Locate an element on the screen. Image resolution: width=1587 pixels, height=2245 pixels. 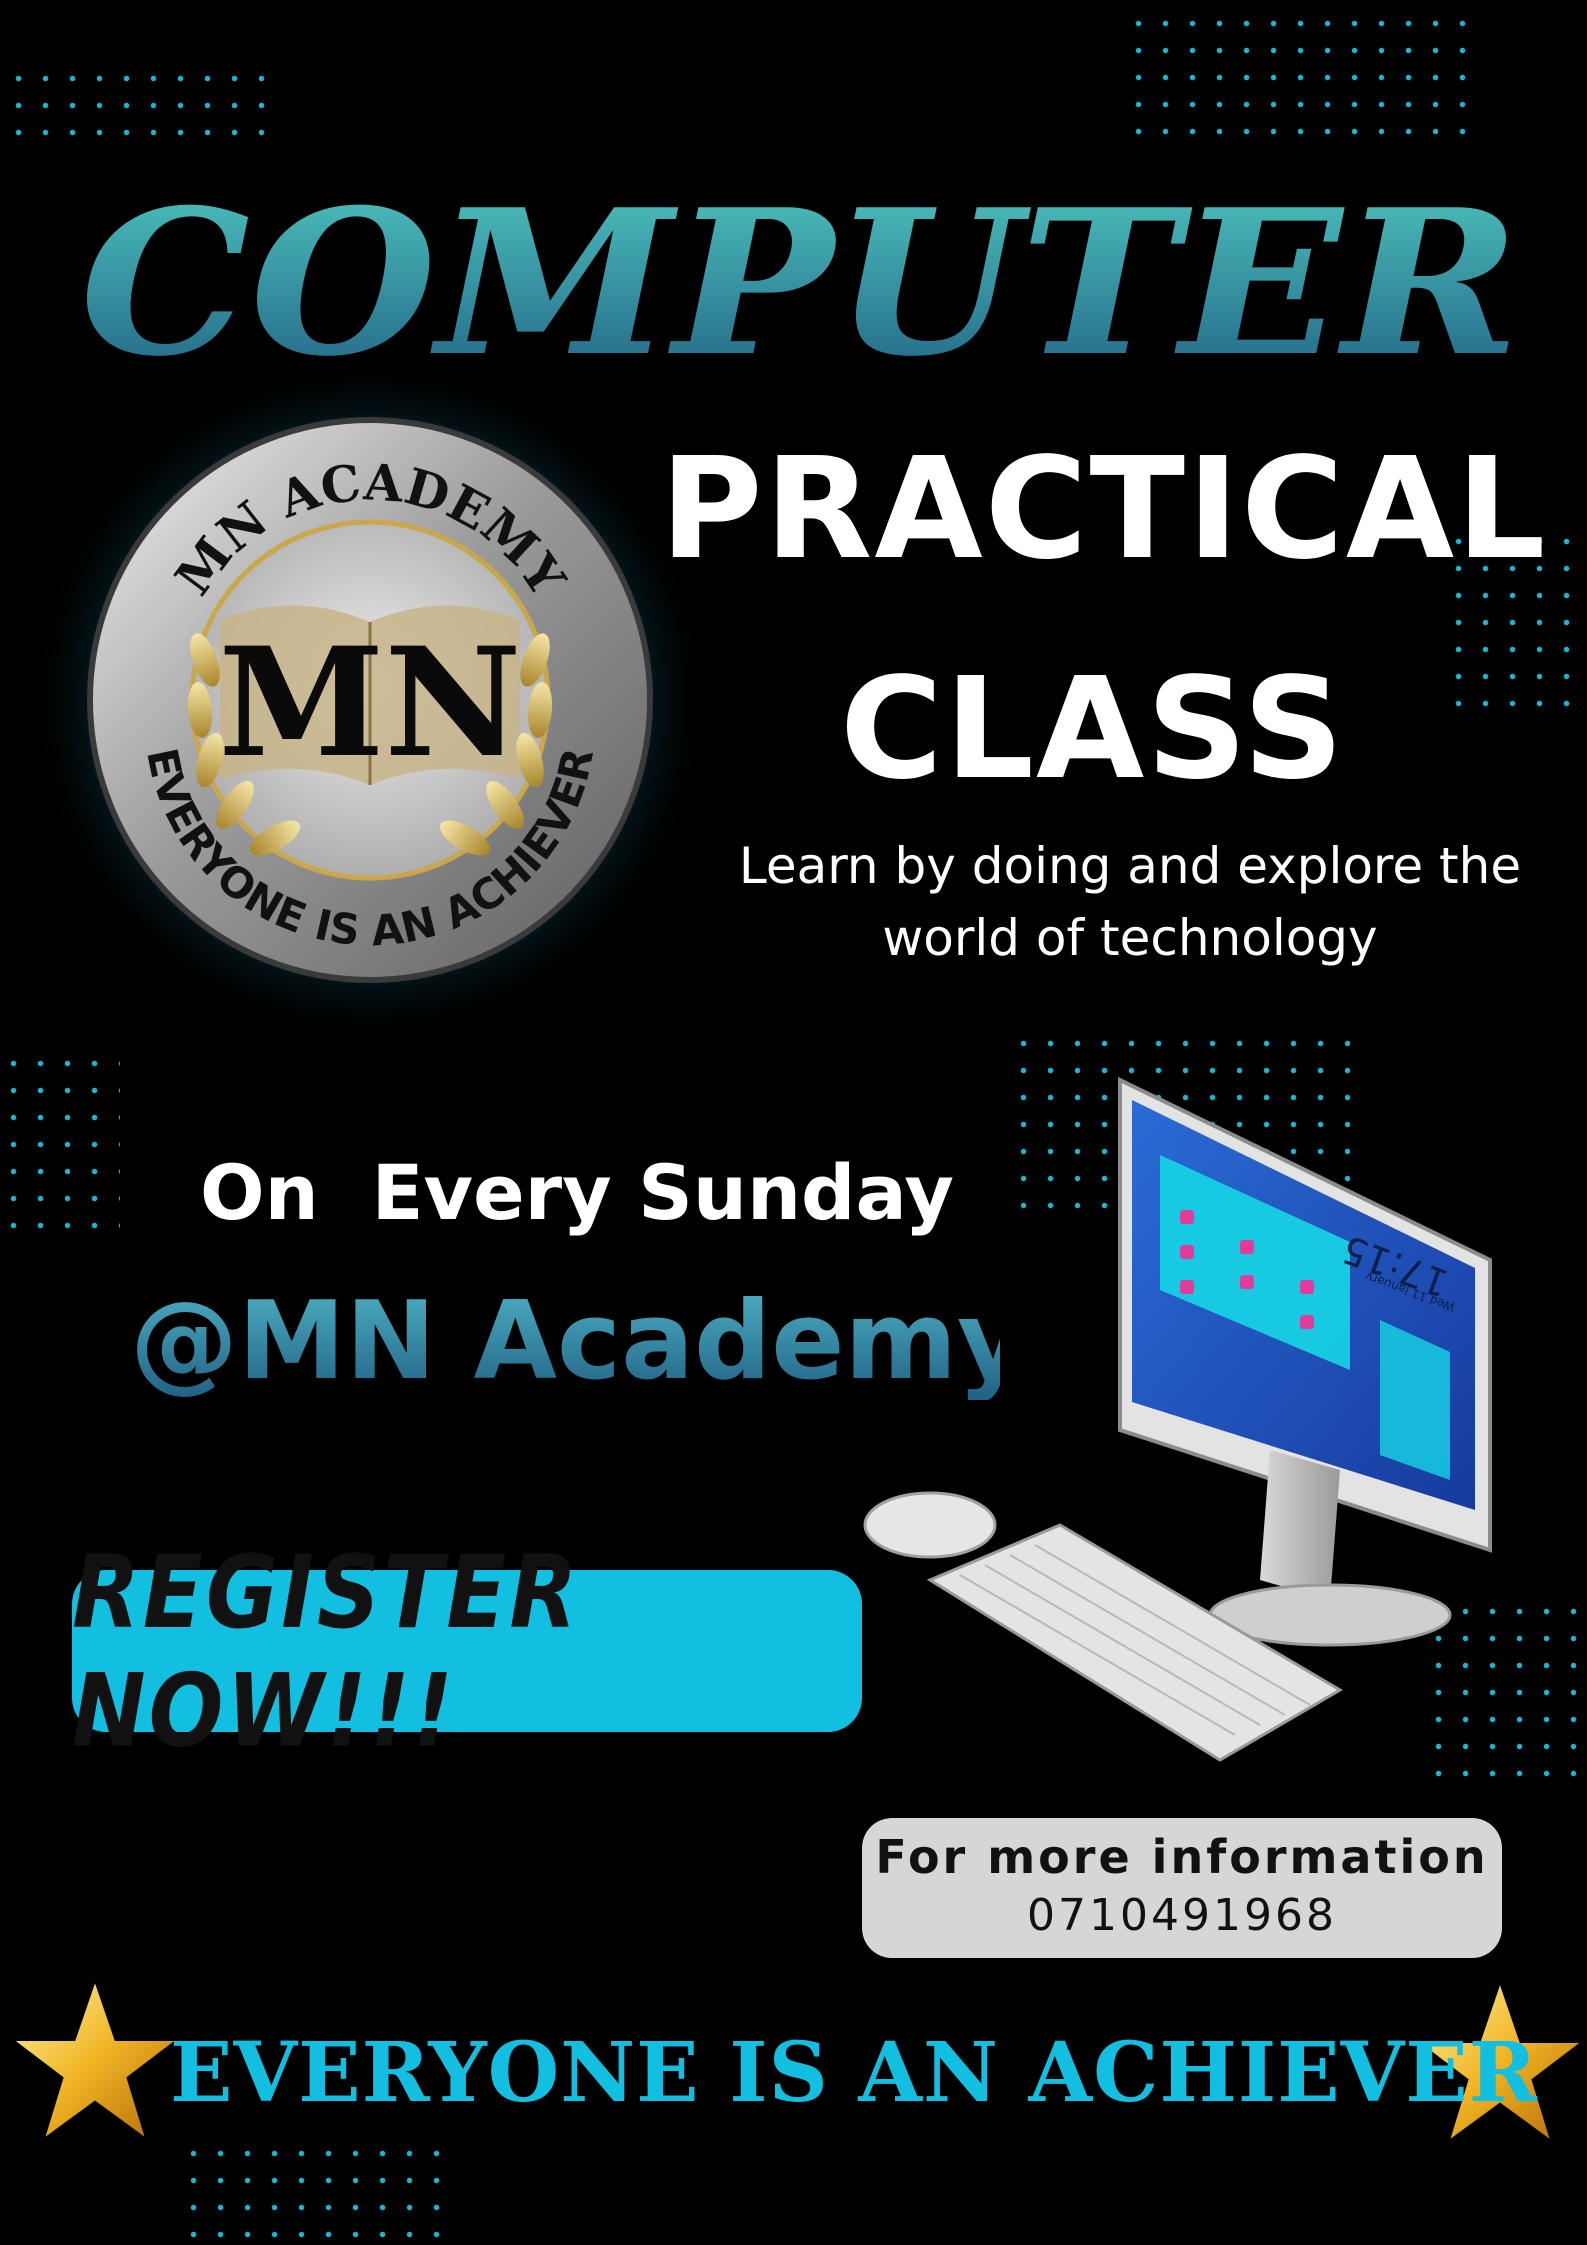
subtitle-class: CLASS is located at coordinates (1093, 729).